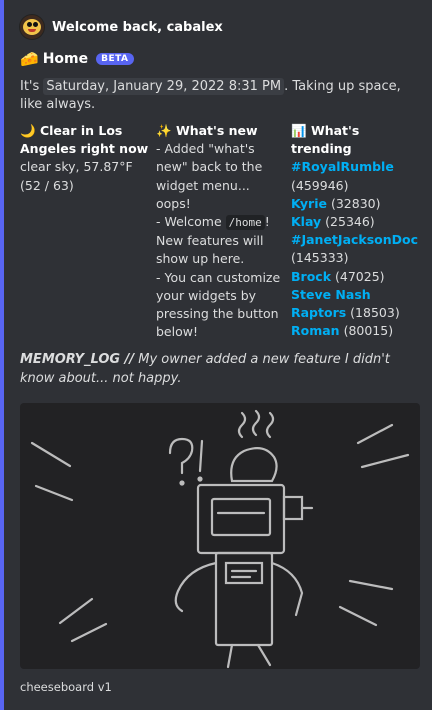  What do you see at coordinates (32, 86) in the screenshot?
I see `description-prefix: It's` at bounding box center [32, 86].